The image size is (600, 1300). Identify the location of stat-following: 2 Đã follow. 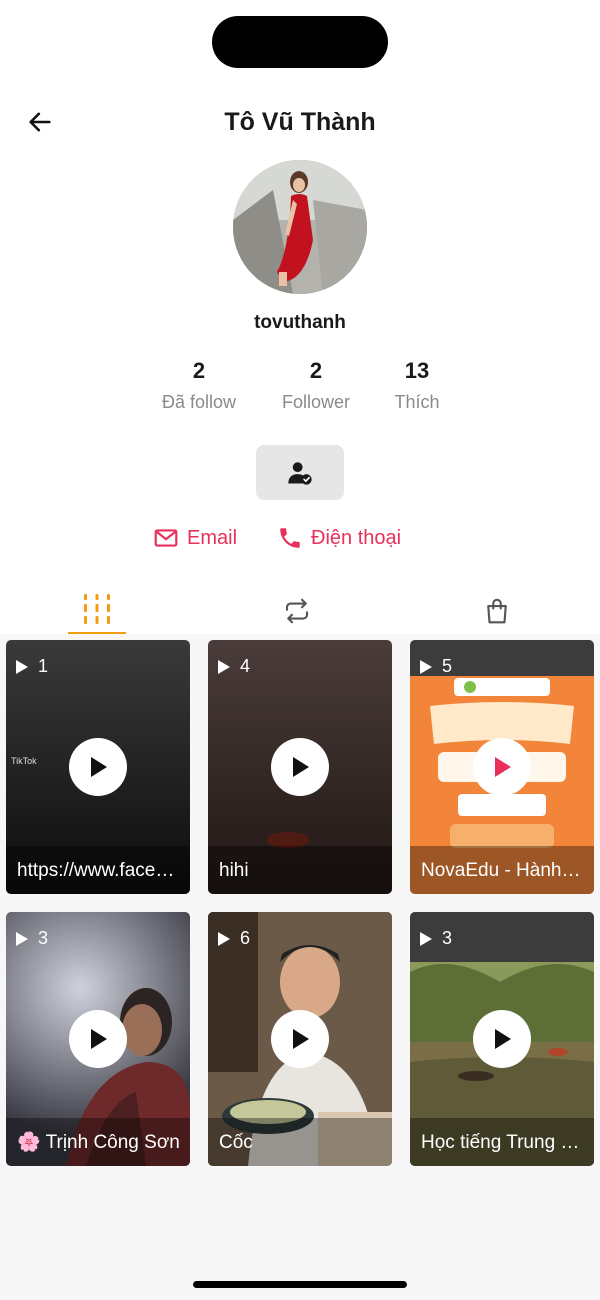
(199, 387).